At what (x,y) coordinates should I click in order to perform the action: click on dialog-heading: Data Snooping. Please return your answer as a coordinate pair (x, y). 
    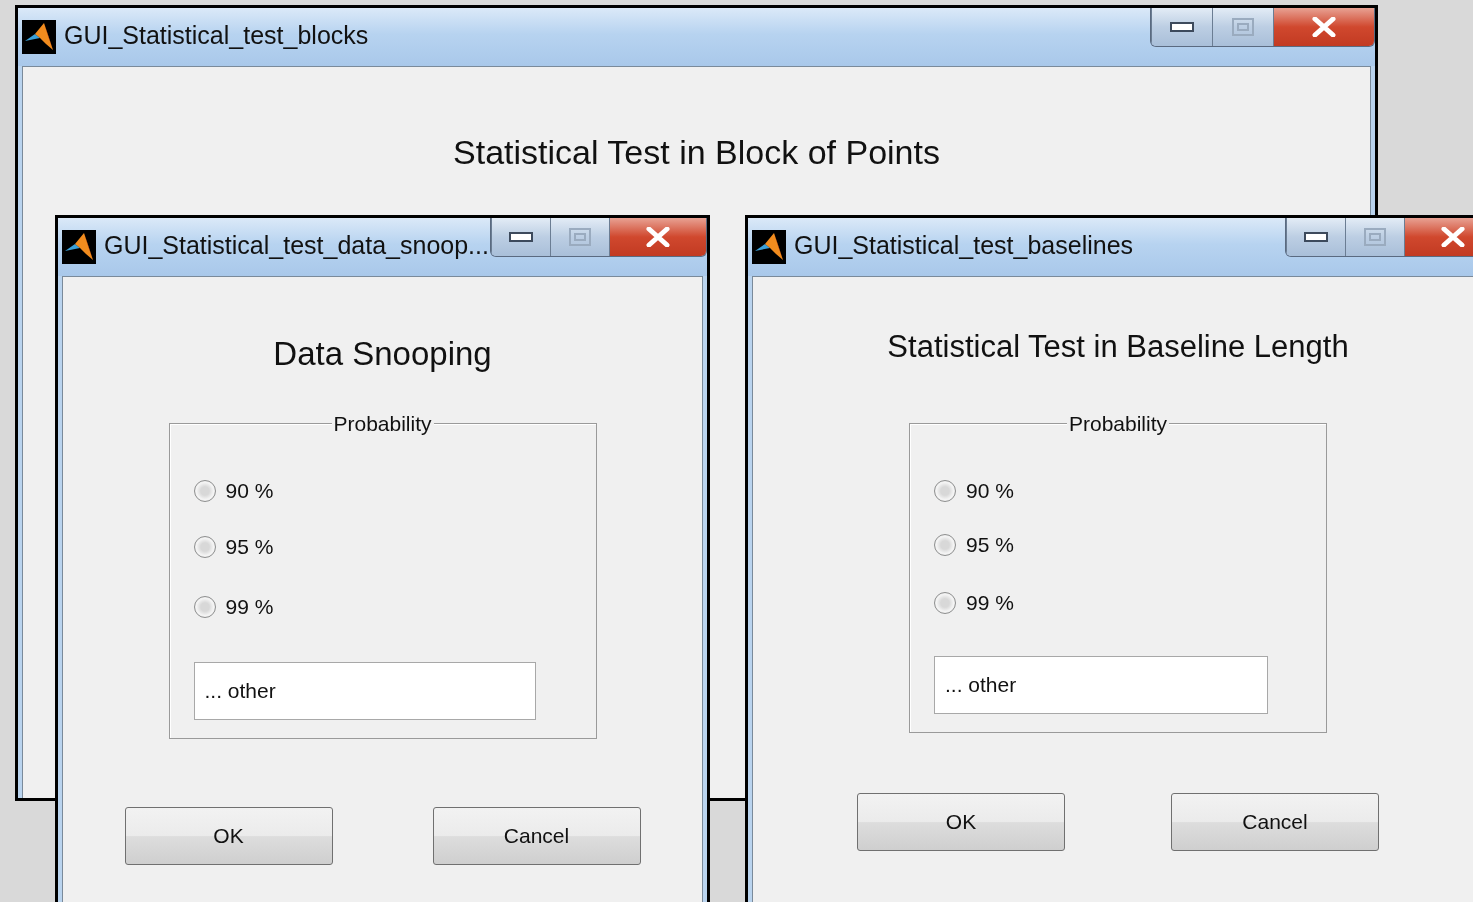
    Looking at the image, I should click on (382, 354).